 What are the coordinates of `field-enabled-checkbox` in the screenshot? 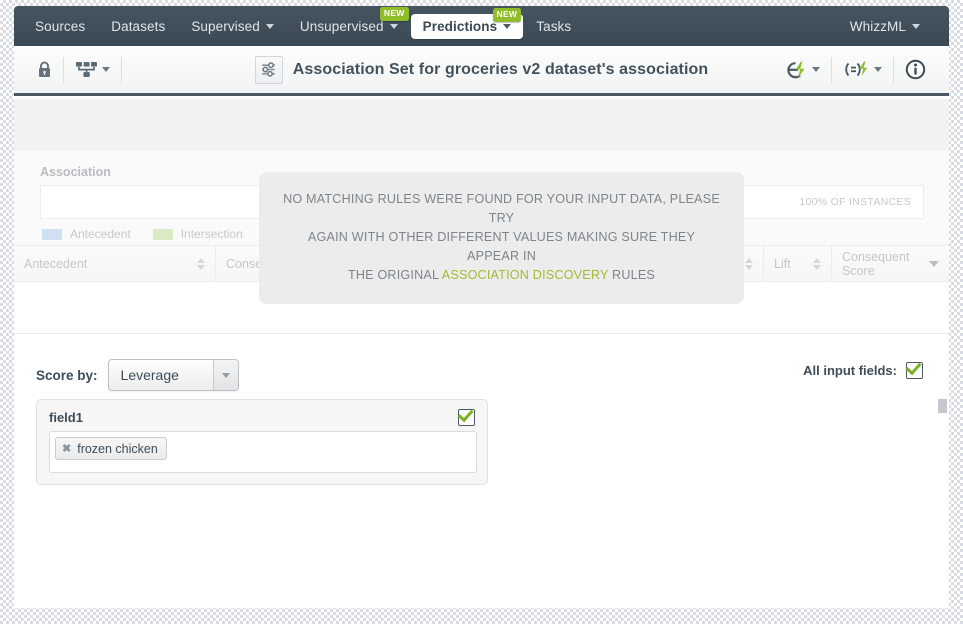 It's located at (466, 417).